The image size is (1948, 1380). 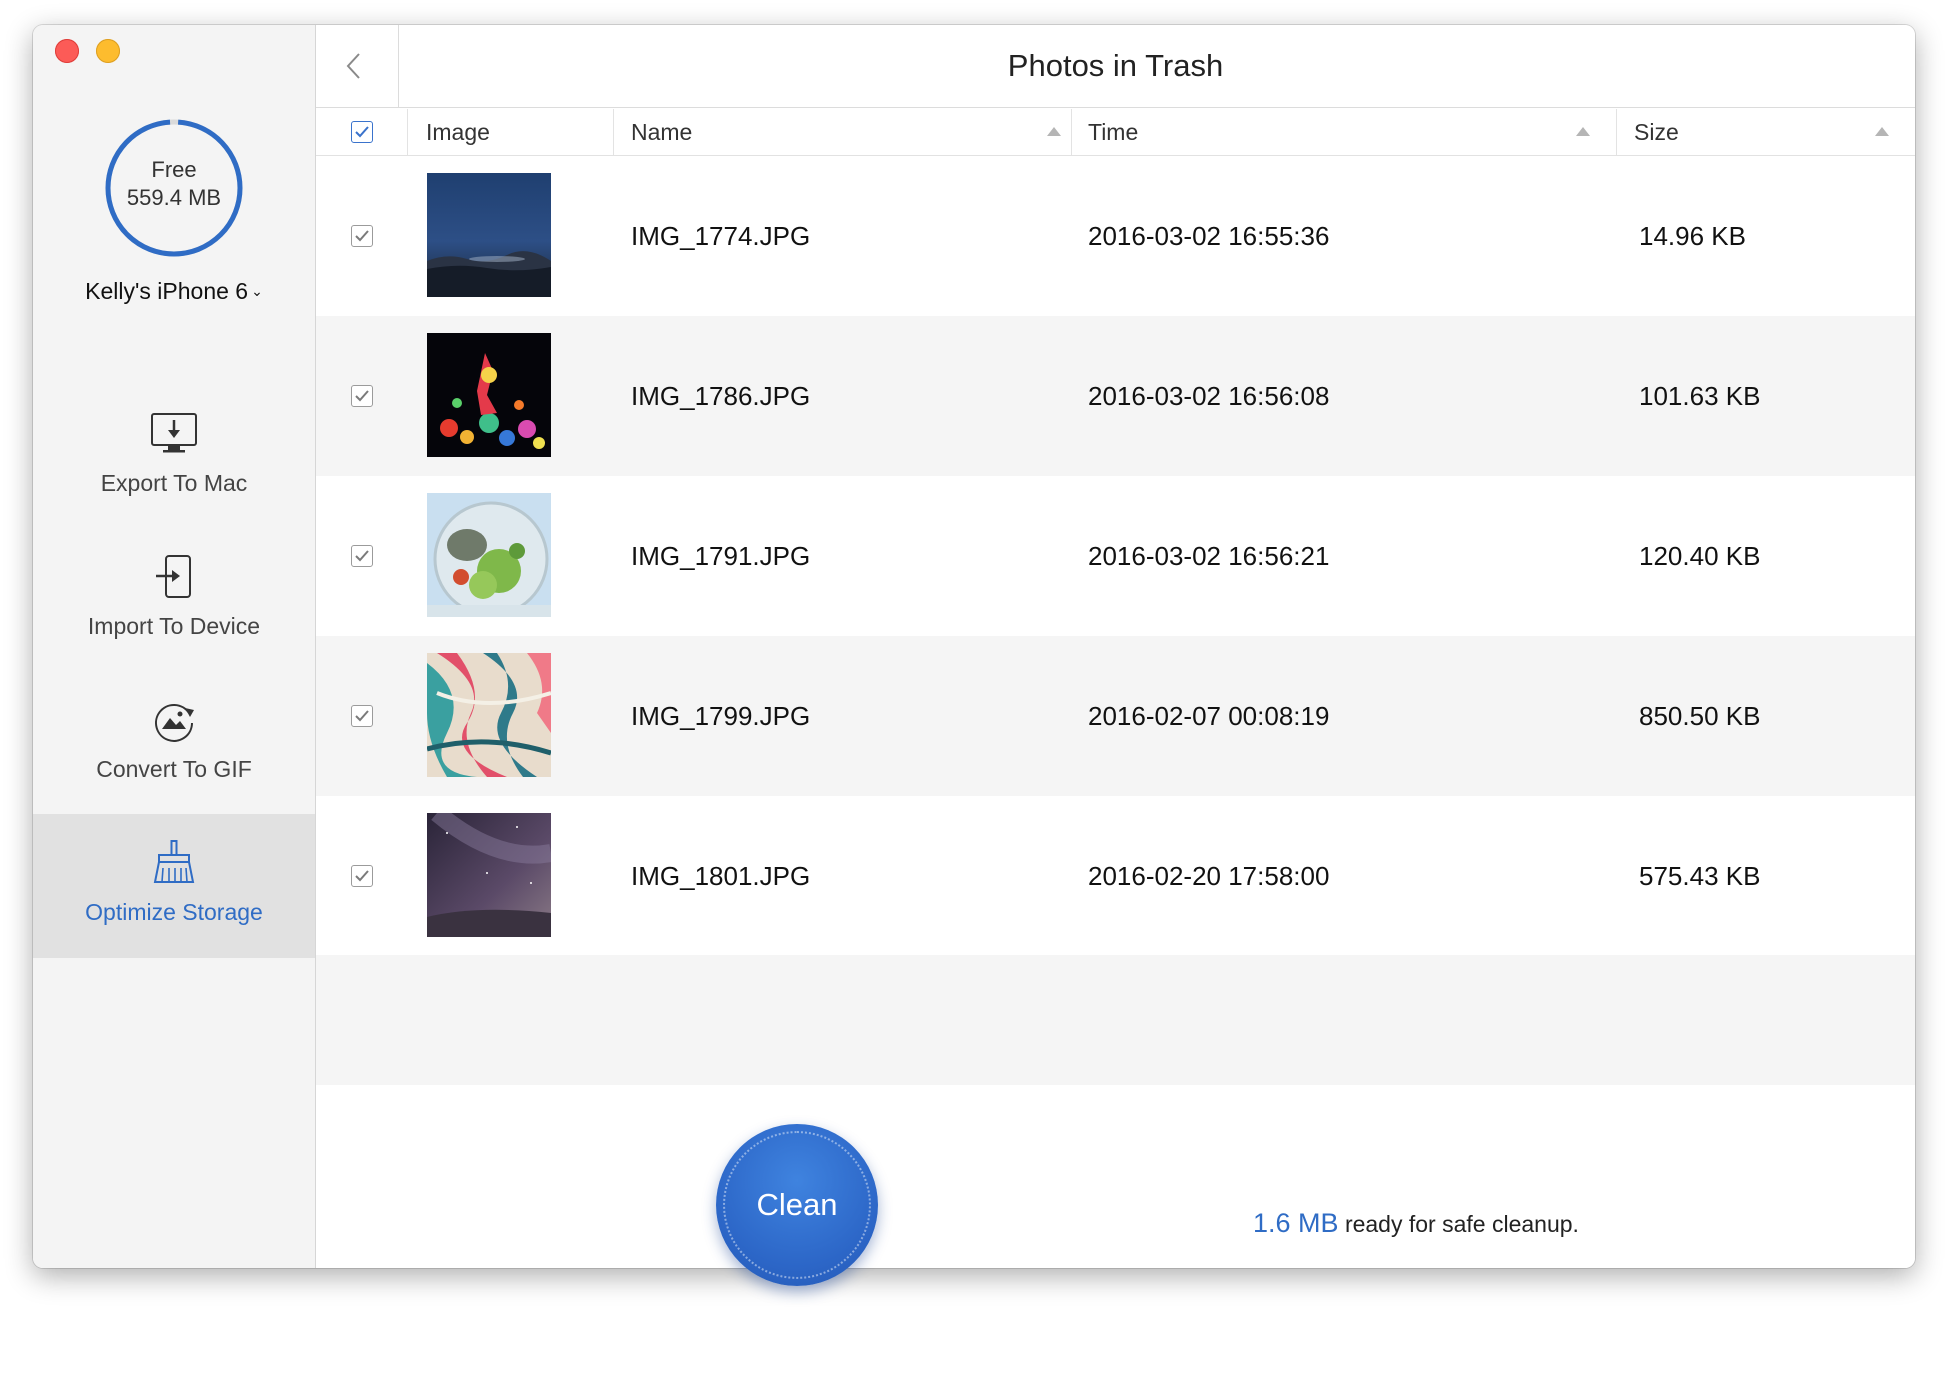 What do you see at coordinates (1700, 876) in the screenshot?
I see `file-size: 575.43 KB` at bounding box center [1700, 876].